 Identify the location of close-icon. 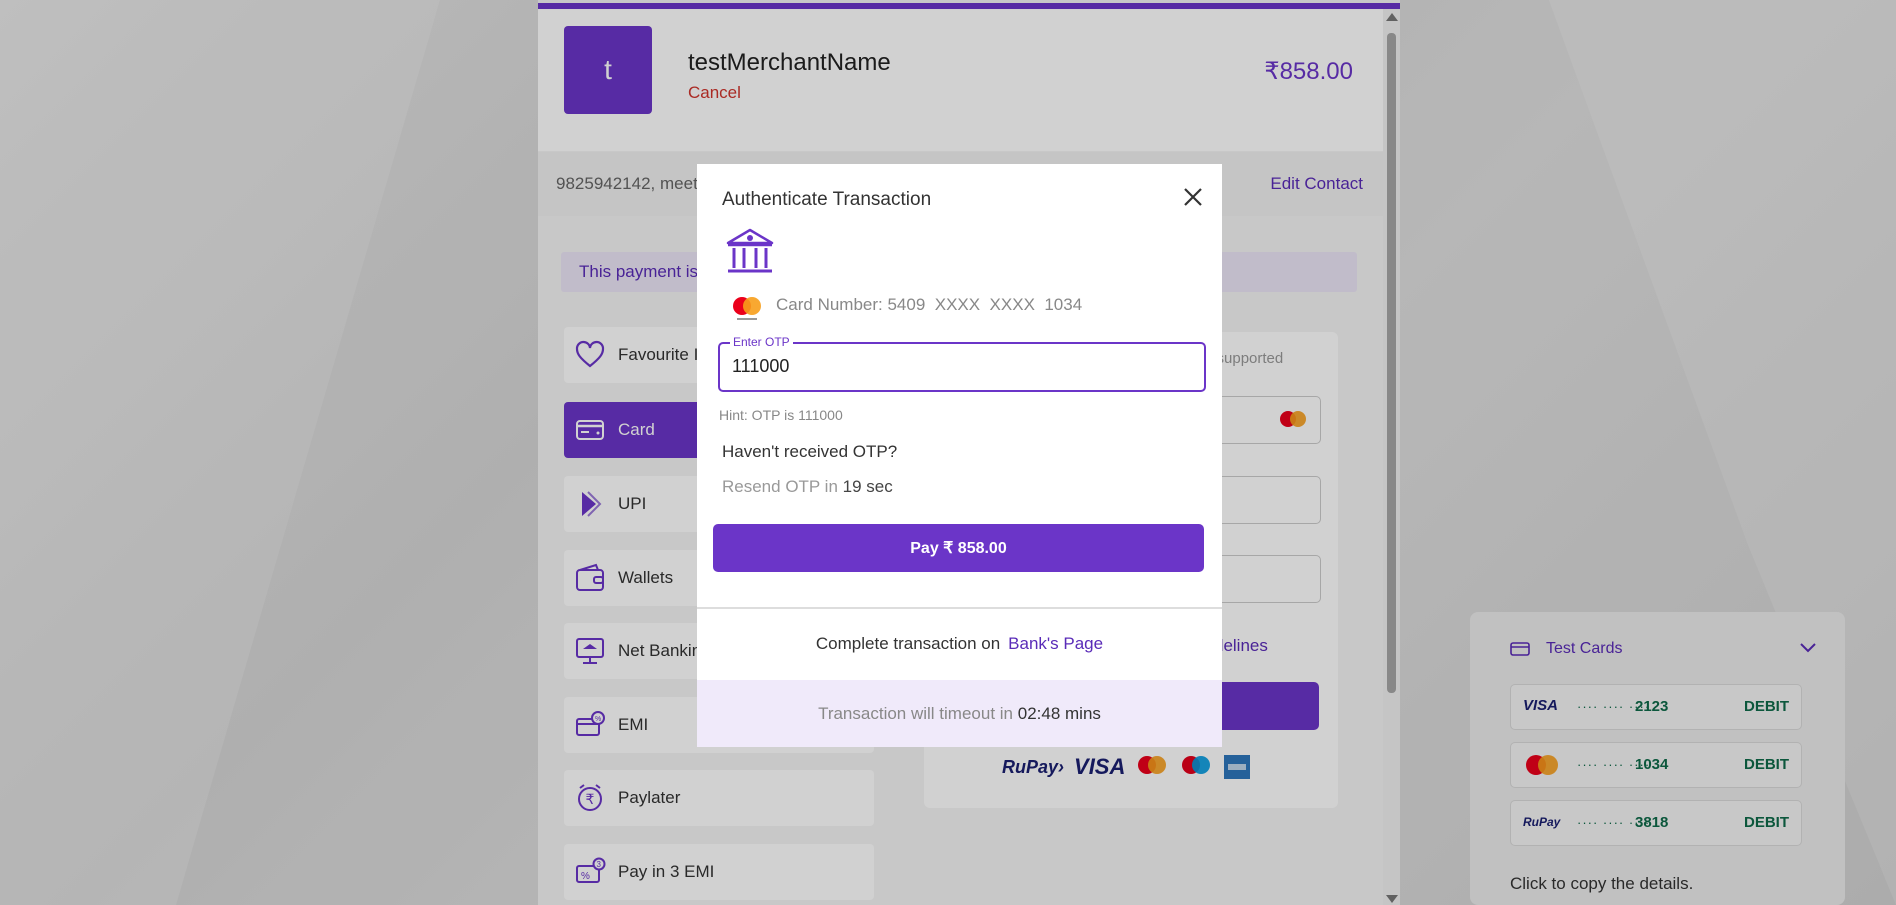
(1193, 197).